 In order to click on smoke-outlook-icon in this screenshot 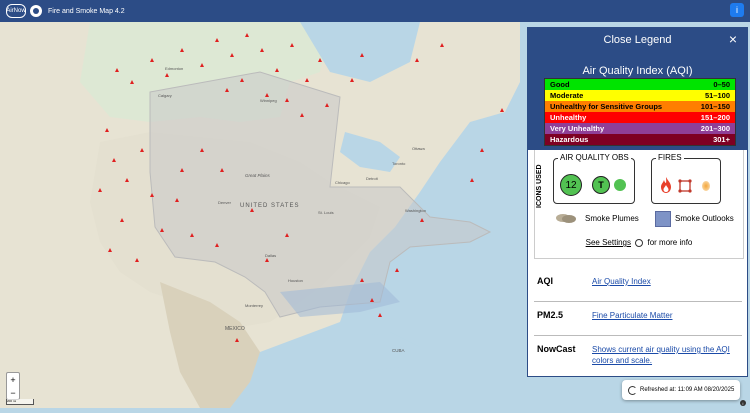, I will do `click(663, 219)`.